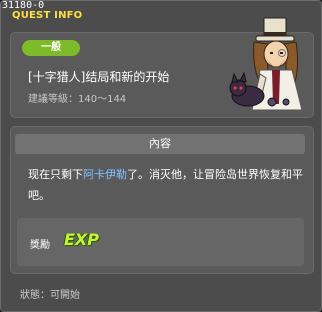 This screenshot has height=312, width=322. Describe the element at coordinates (266, 64) in the screenshot. I see `npc-portrait-icon` at that location.